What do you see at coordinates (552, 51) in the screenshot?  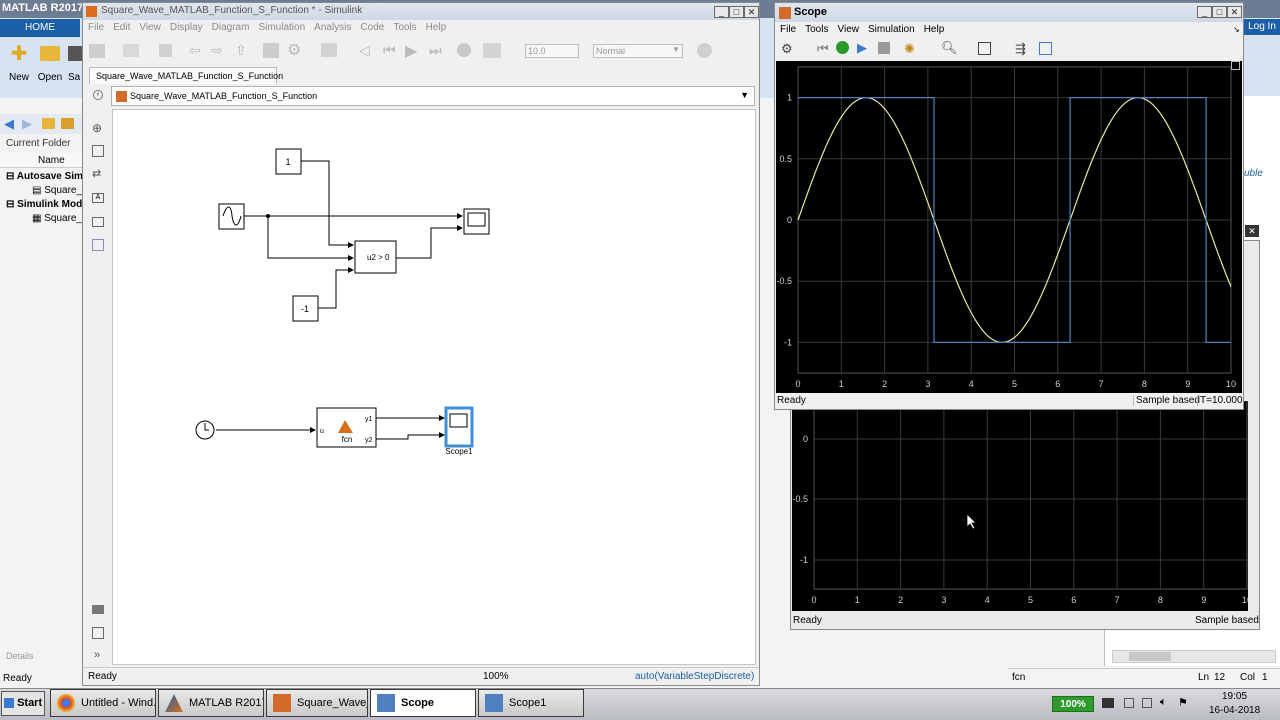 I see `stop-time-input: 10.0` at bounding box center [552, 51].